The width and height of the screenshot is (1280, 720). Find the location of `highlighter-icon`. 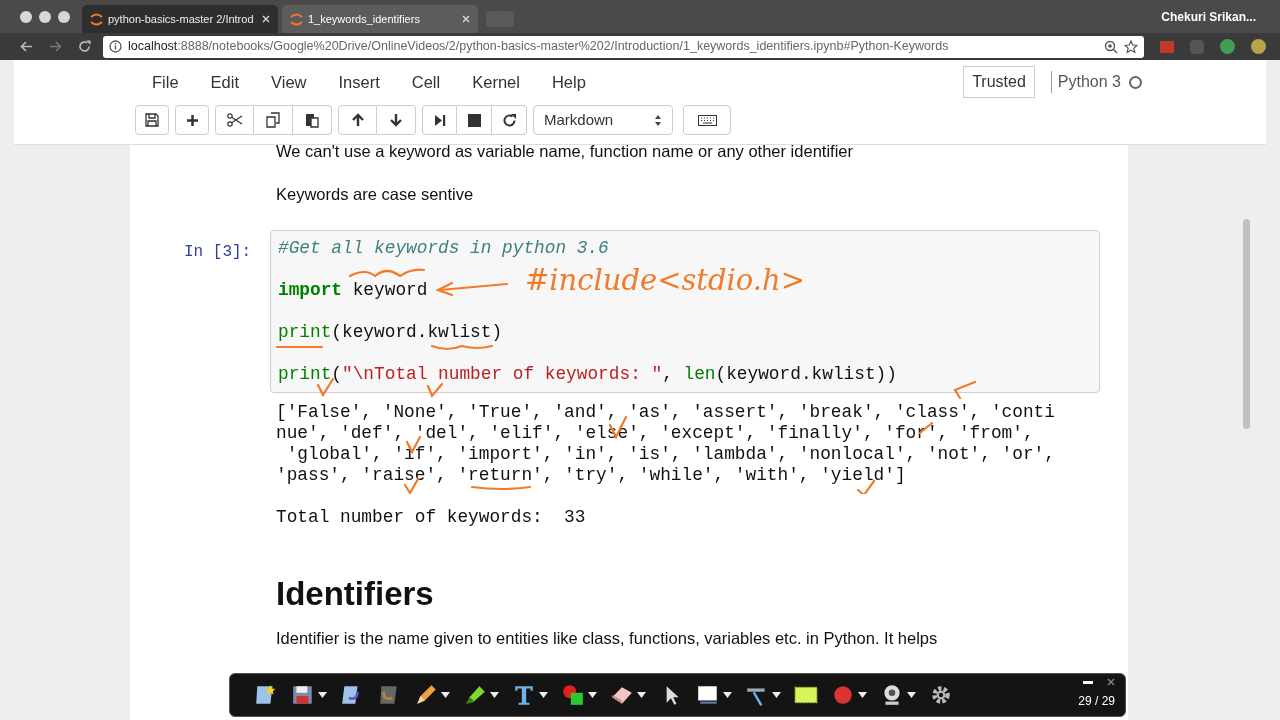

highlighter-icon is located at coordinates (475, 695).